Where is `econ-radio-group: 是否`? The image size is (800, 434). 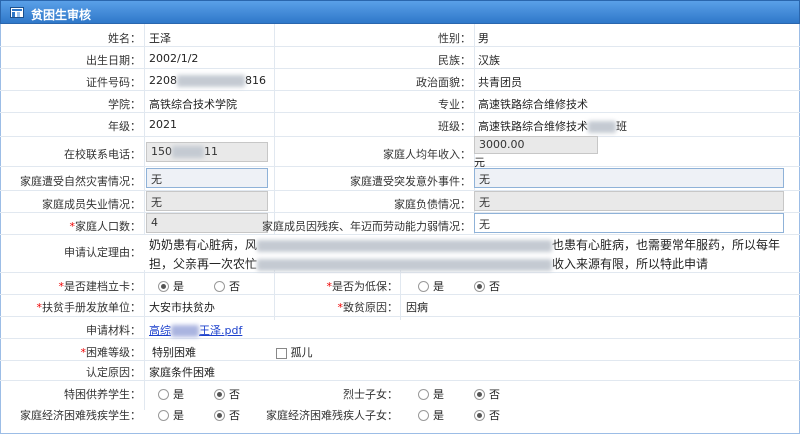 econ-radio-group: 是否 is located at coordinates (214, 415).